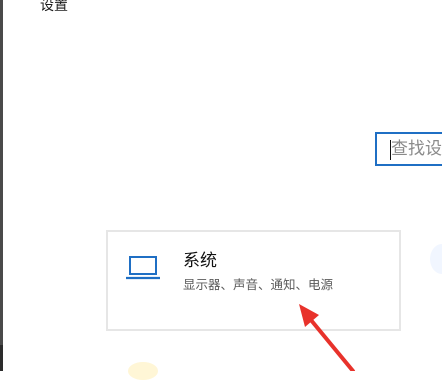  Describe the element at coordinates (54, 7) in the screenshot. I see `window-title: 设置` at that location.